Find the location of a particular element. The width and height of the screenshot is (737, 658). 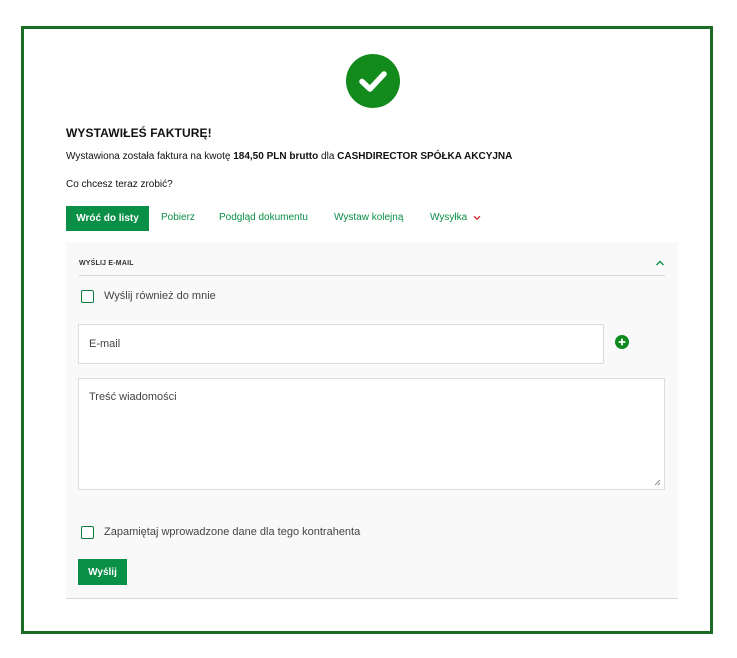

success-check-icon is located at coordinates (373, 81).